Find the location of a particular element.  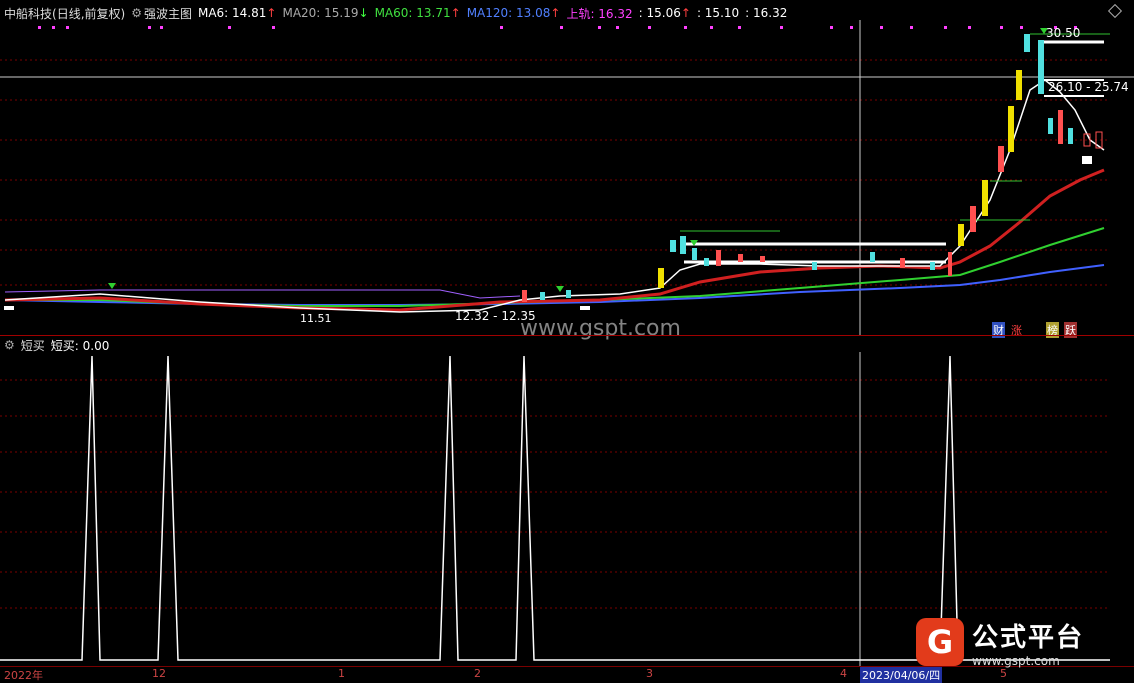

ma6-value: MA6: 14.81 is located at coordinates (232, 13).